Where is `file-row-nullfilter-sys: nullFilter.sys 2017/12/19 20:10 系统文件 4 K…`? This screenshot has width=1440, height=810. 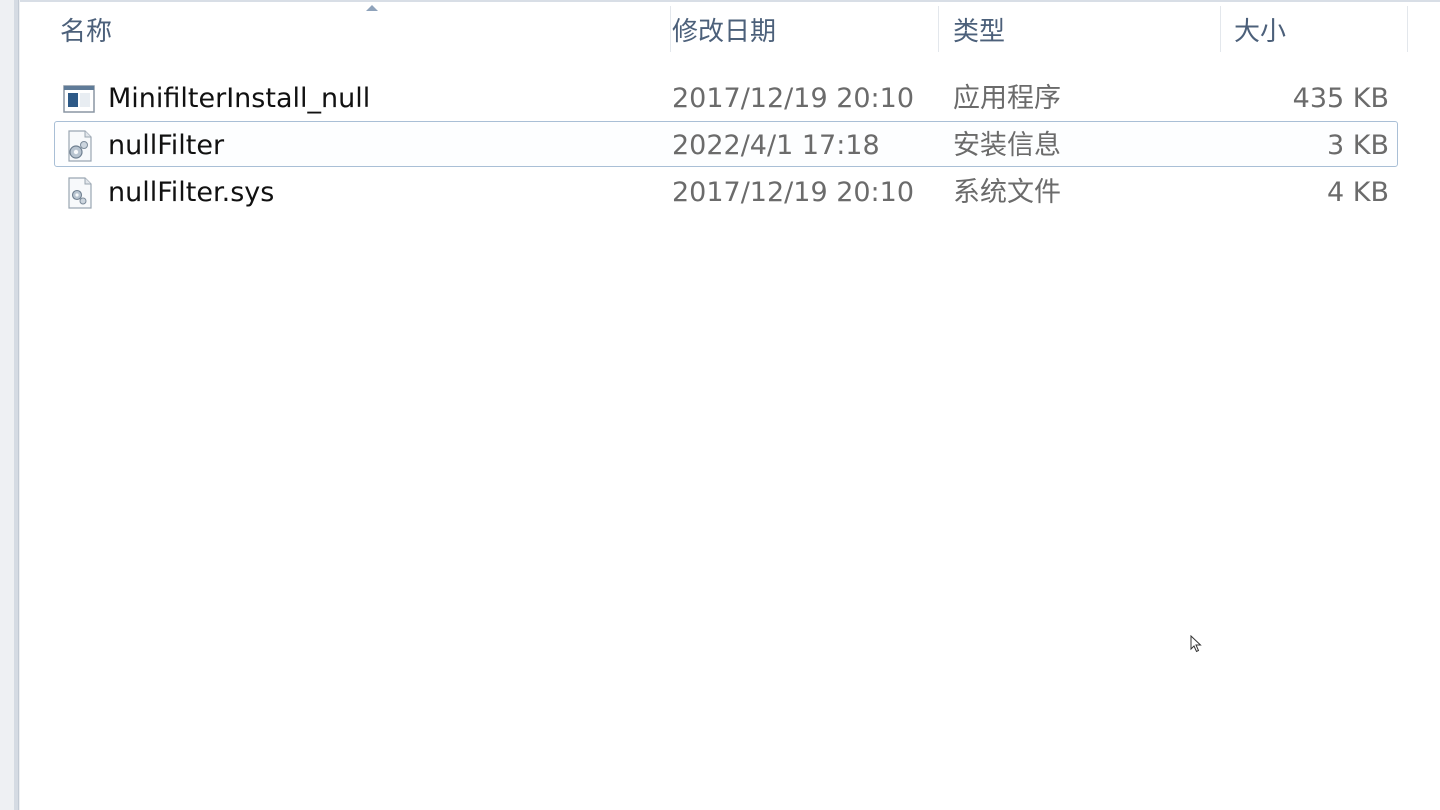 file-row-nullfilter-sys: nullFilter.sys 2017/12/19 20:10 系统文件 4 K… is located at coordinates (726, 191).